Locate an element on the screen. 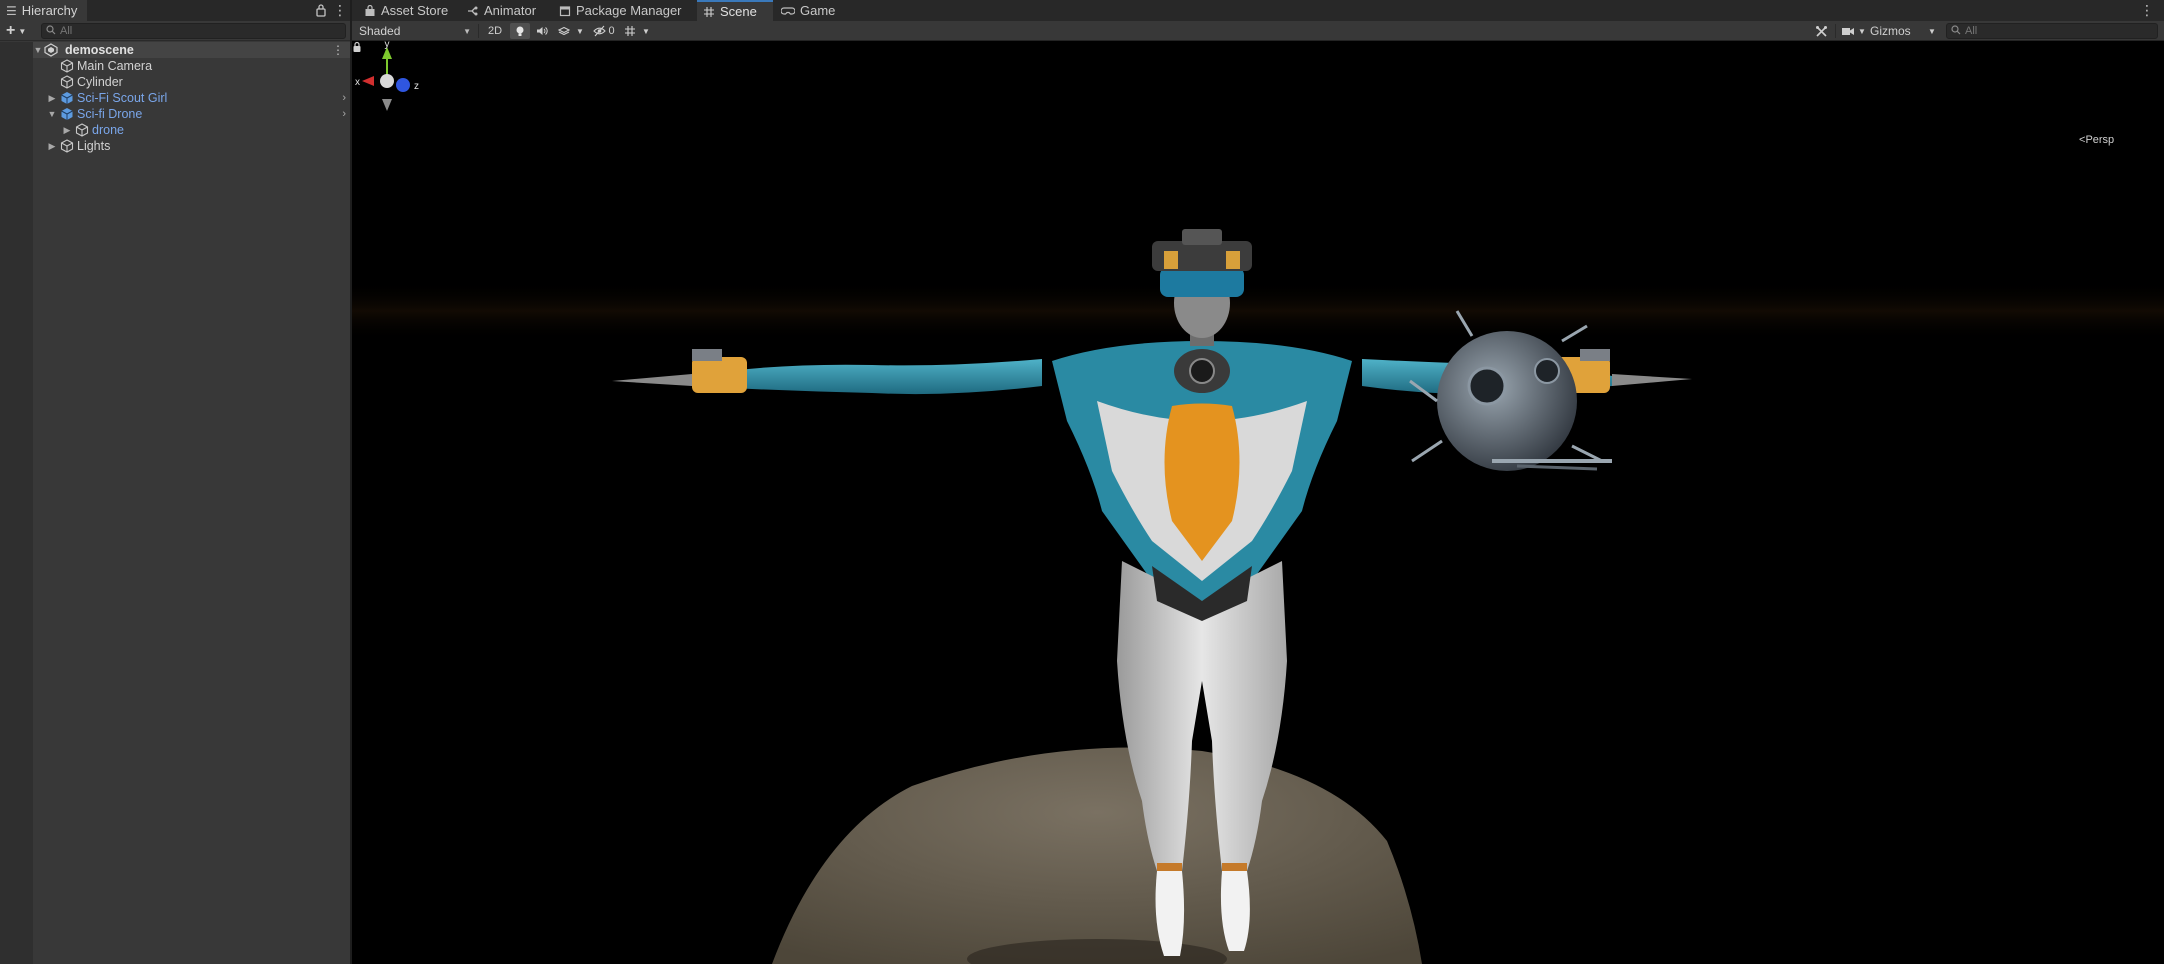 This screenshot has width=2164, height=964. lock-icon is located at coordinates (321, 10).